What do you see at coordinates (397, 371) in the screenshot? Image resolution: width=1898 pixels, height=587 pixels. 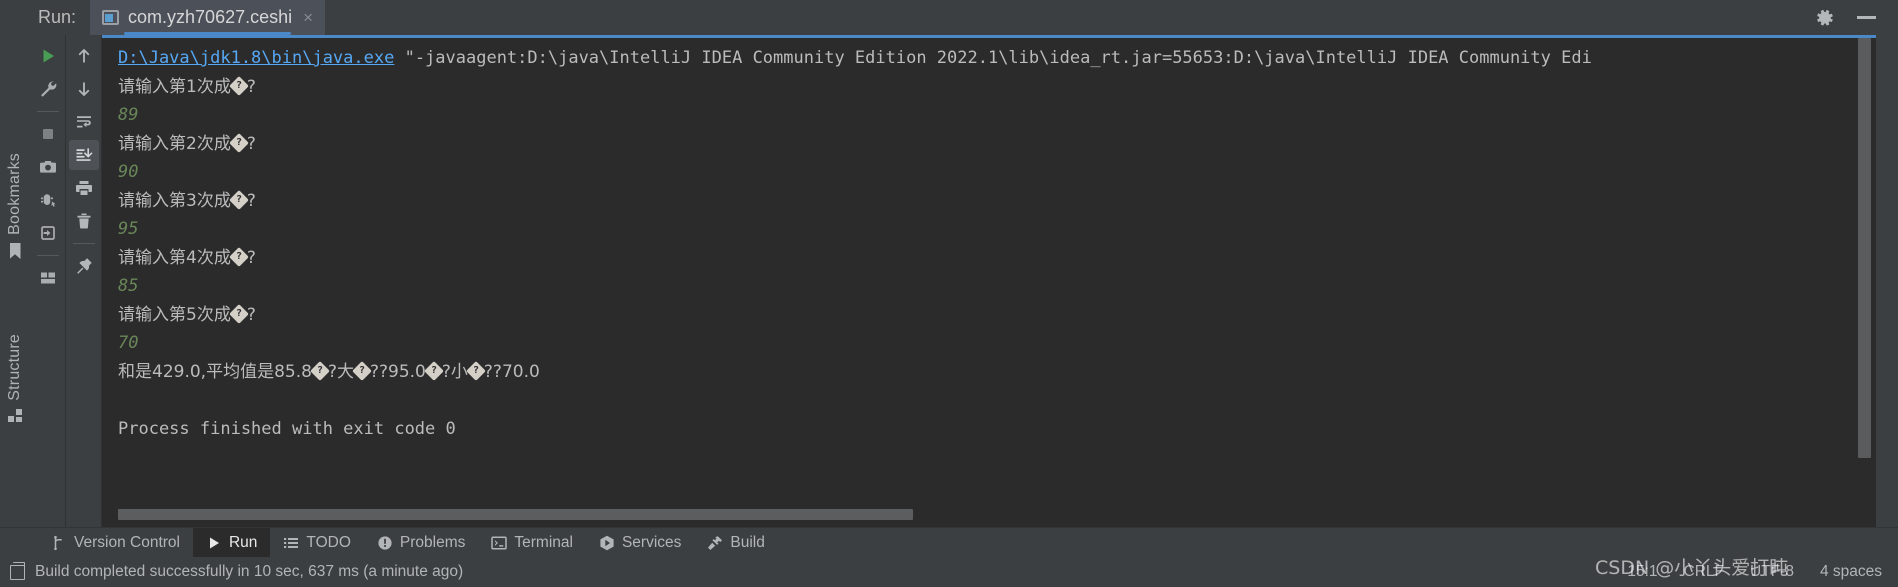 I see `summary-segment: ??95.0` at bounding box center [397, 371].